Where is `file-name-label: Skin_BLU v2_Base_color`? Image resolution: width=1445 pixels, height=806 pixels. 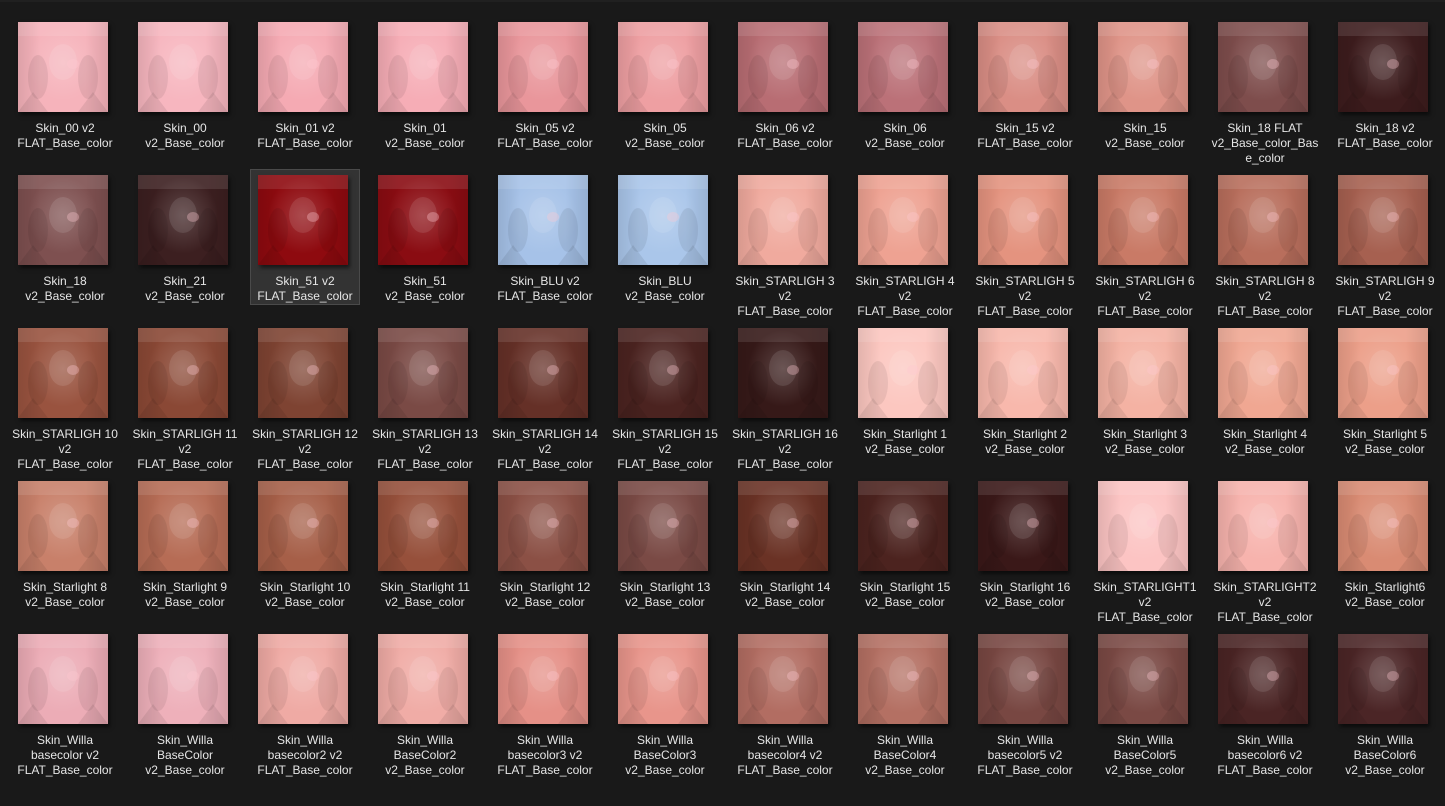 file-name-label: Skin_BLU v2_Base_color is located at coordinates (665, 288).